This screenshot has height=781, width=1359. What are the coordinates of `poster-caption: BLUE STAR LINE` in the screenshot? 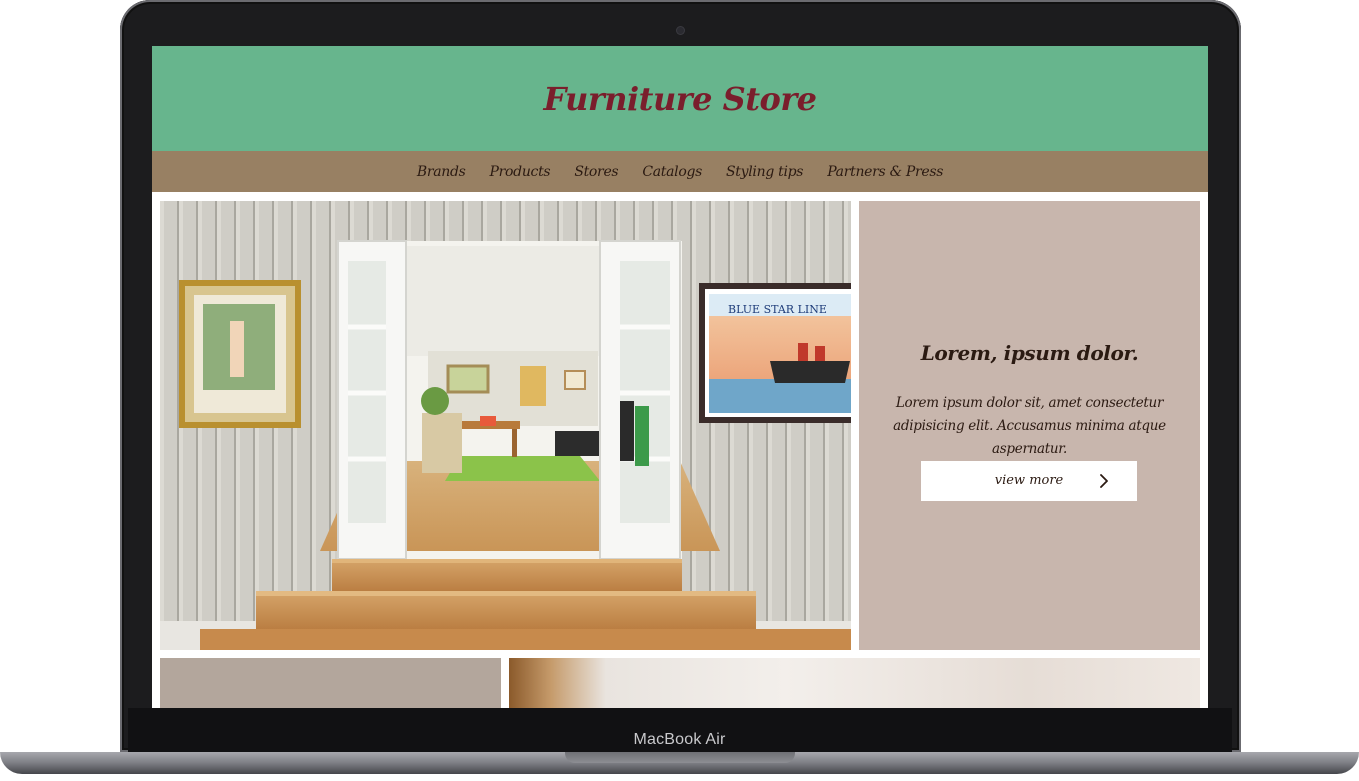 It's located at (777, 309).